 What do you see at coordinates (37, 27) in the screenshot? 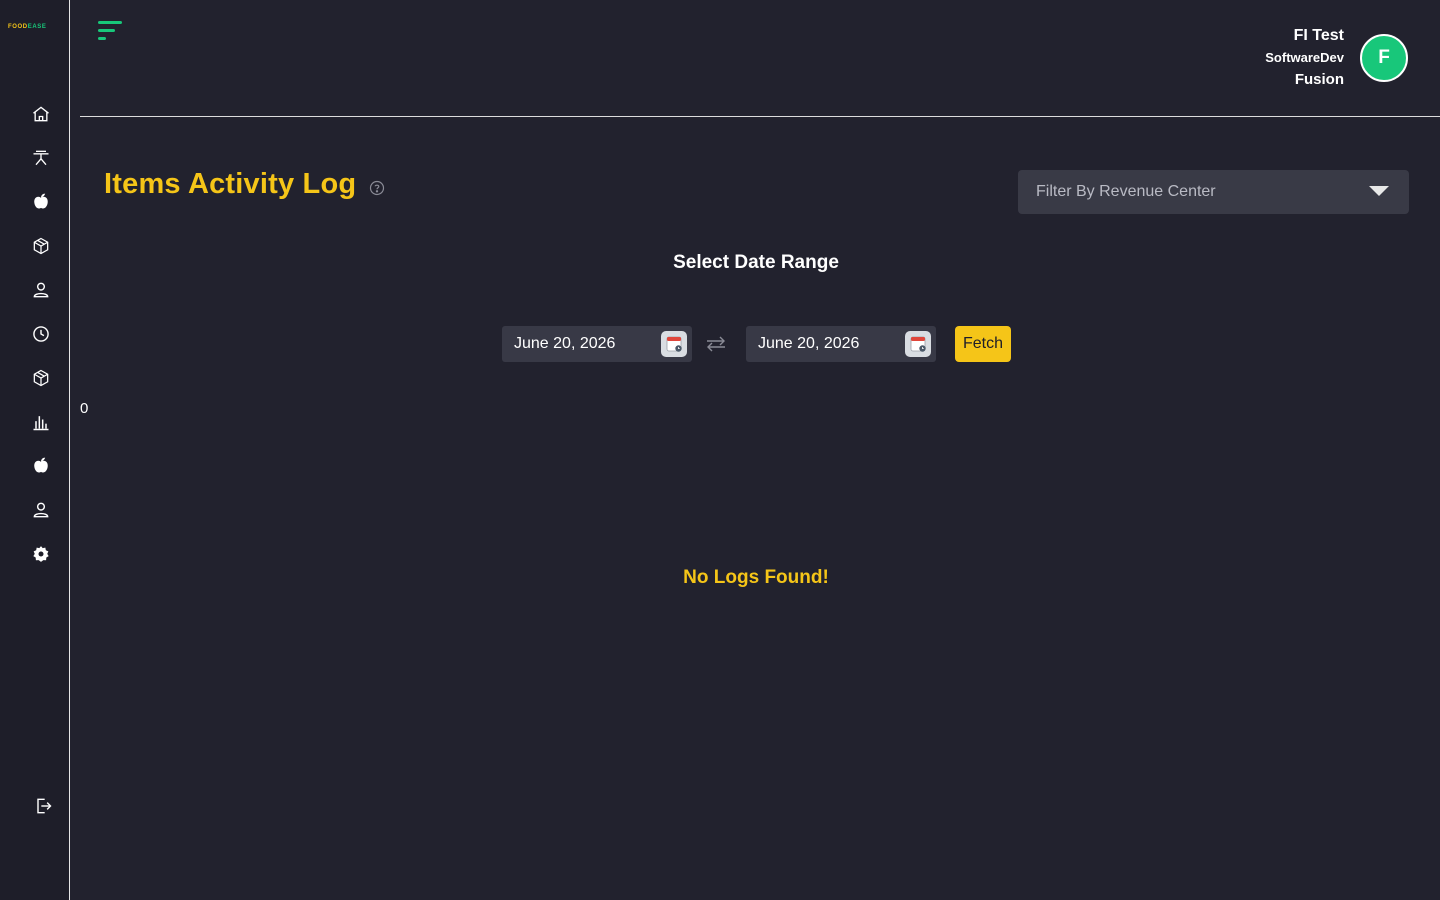
I see `brand-logo-ease: EASE` at bounding box center [37, 27].